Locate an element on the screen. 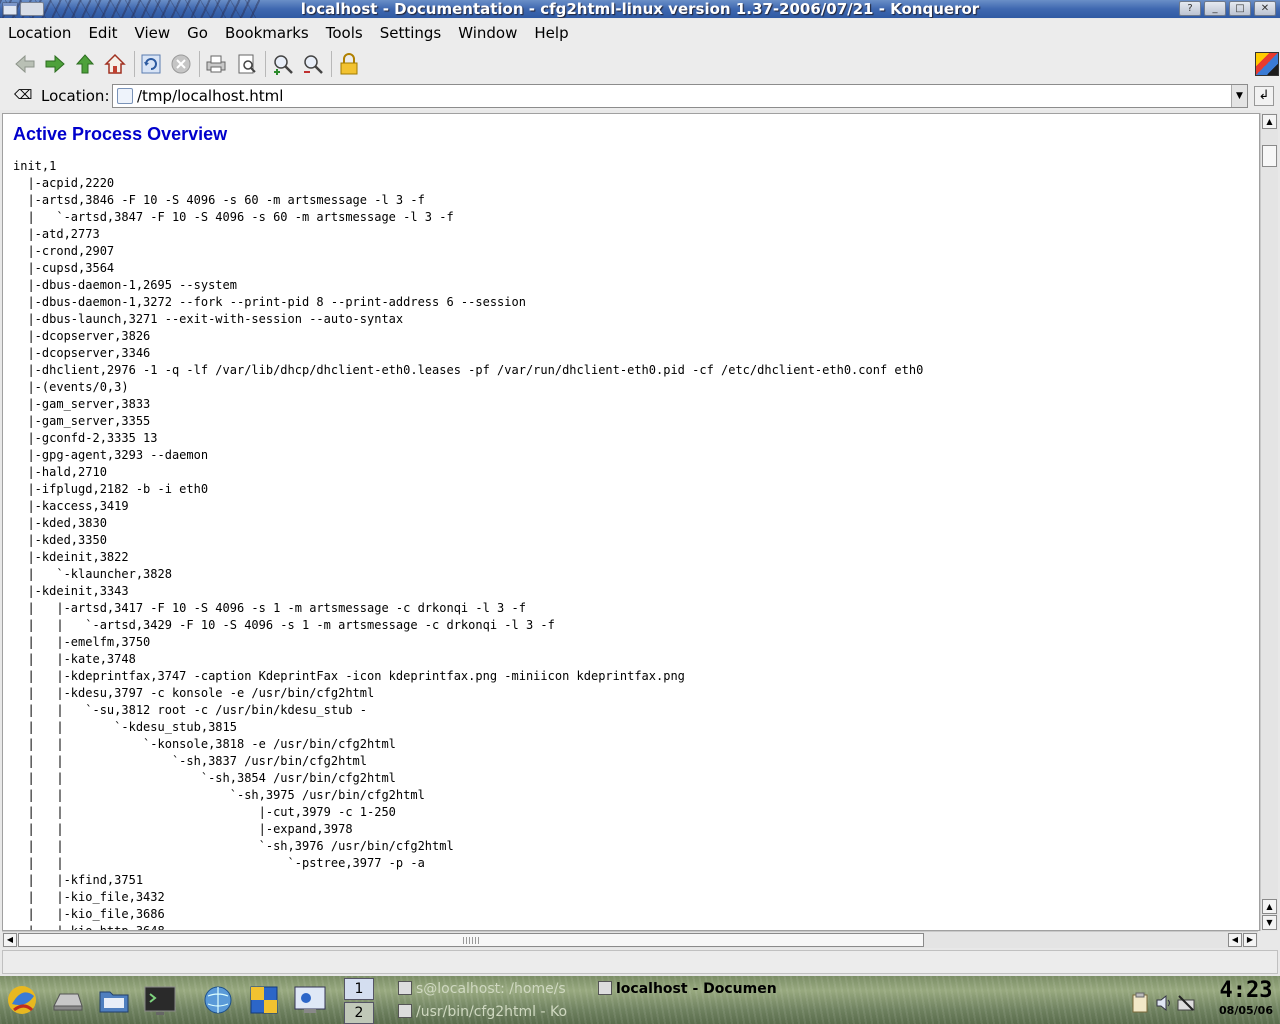 The height and width of the screenshot is (1024, 1280). process-tree-line: | | `-sh,3975 /usr/bin/cfg2html is located at coordinates (219, 795).